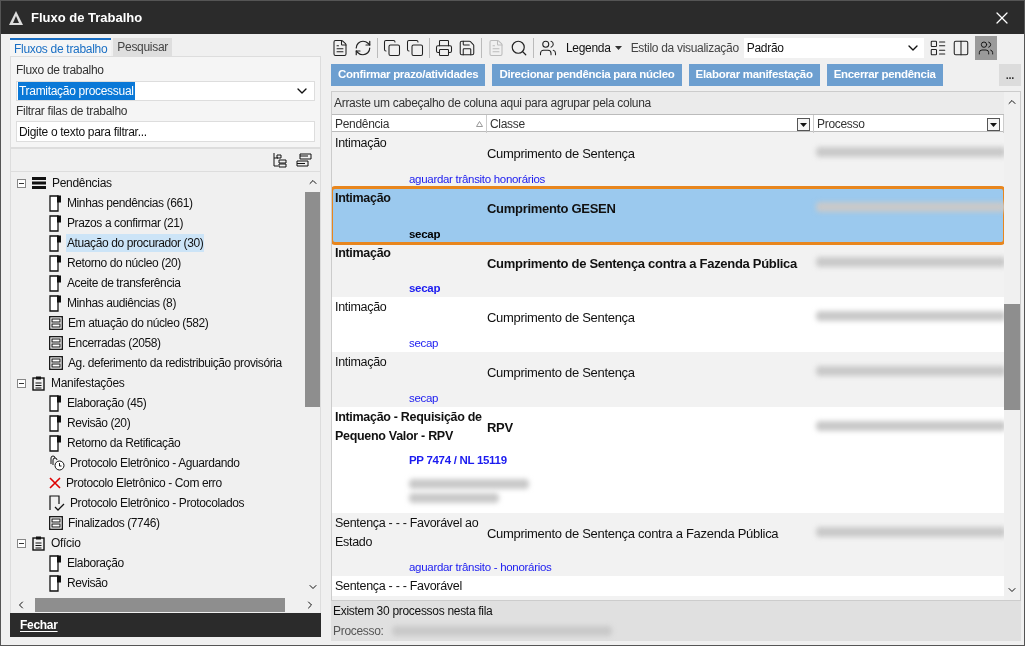 The image size is (1025, 646). Describe the element at coordinates (114, 343) in the screenshot. I see `tree-item: Encerradas (2058)` at that location.